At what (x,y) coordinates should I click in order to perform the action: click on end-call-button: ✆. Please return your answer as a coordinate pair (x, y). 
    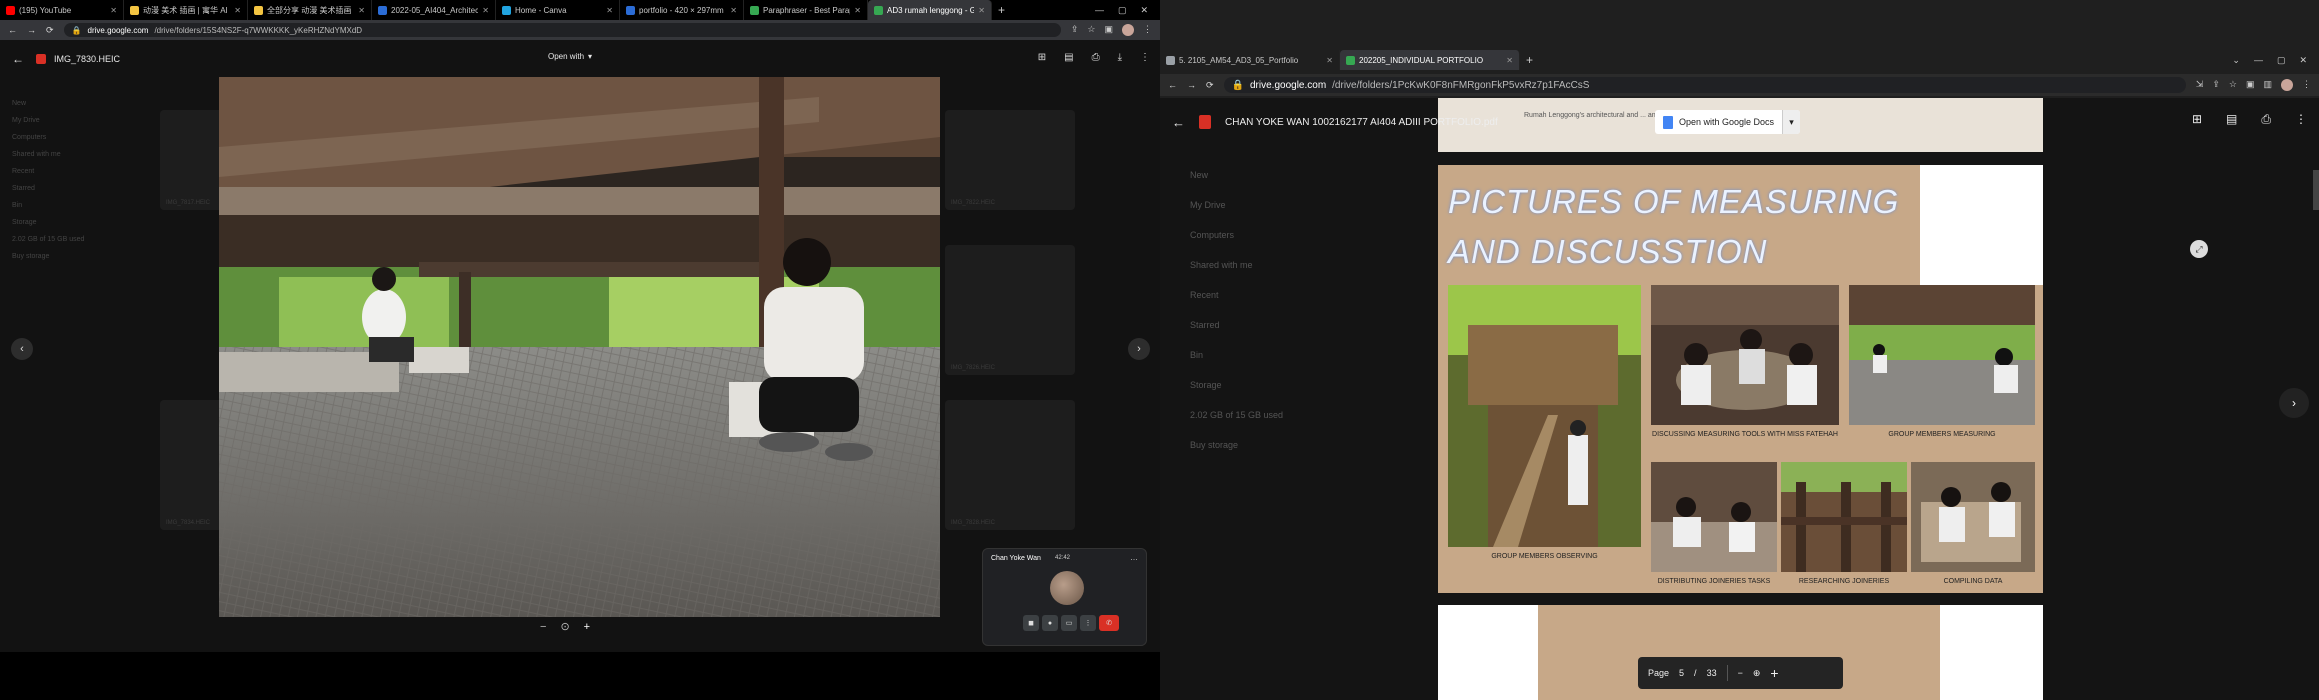
    Looking at the image, I should click on (1109, 623).